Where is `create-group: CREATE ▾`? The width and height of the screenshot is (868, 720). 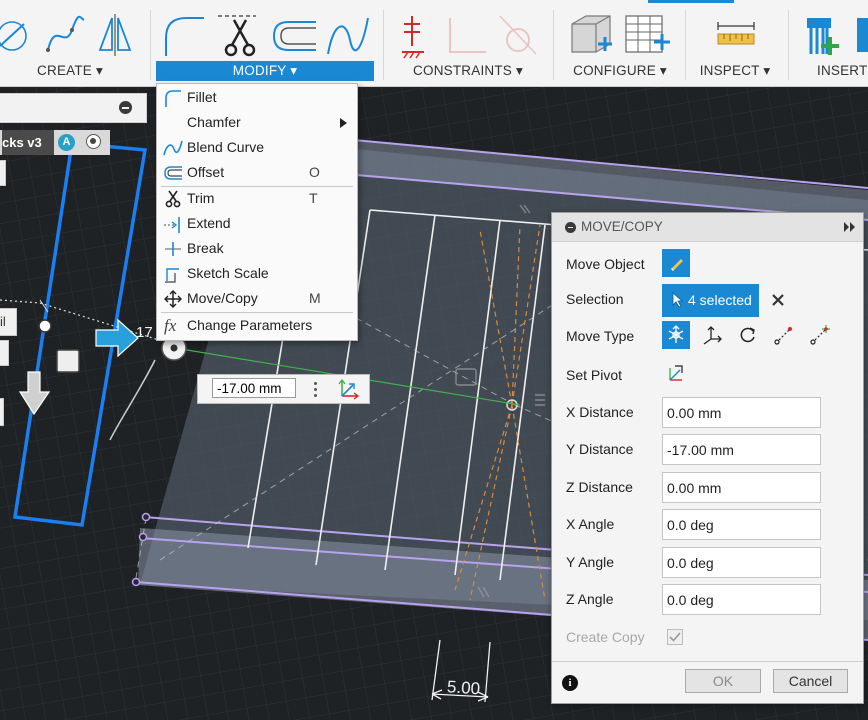 create-group: CREATE ▾ is located at coordinates (70, 43).